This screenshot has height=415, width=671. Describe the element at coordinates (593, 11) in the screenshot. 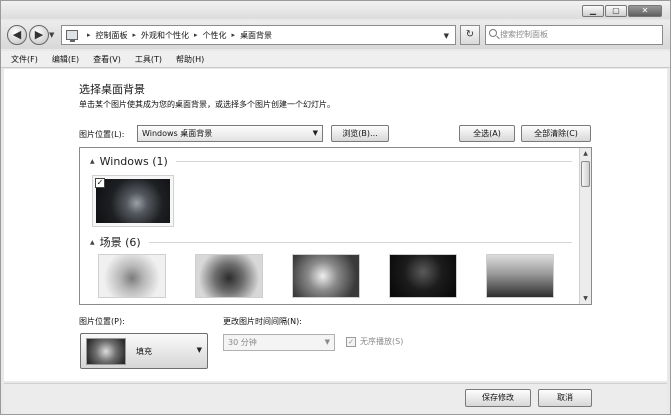

I see `minimize-button: ▁` at that location.